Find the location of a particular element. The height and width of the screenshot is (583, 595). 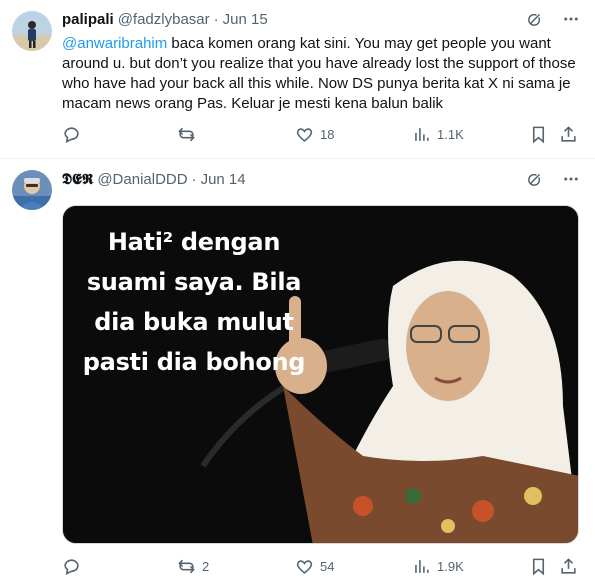

tweet-header: 𝕯𝕰𝕽 @DanialDDD · Jun 14 is located at coordinates (322, 179).